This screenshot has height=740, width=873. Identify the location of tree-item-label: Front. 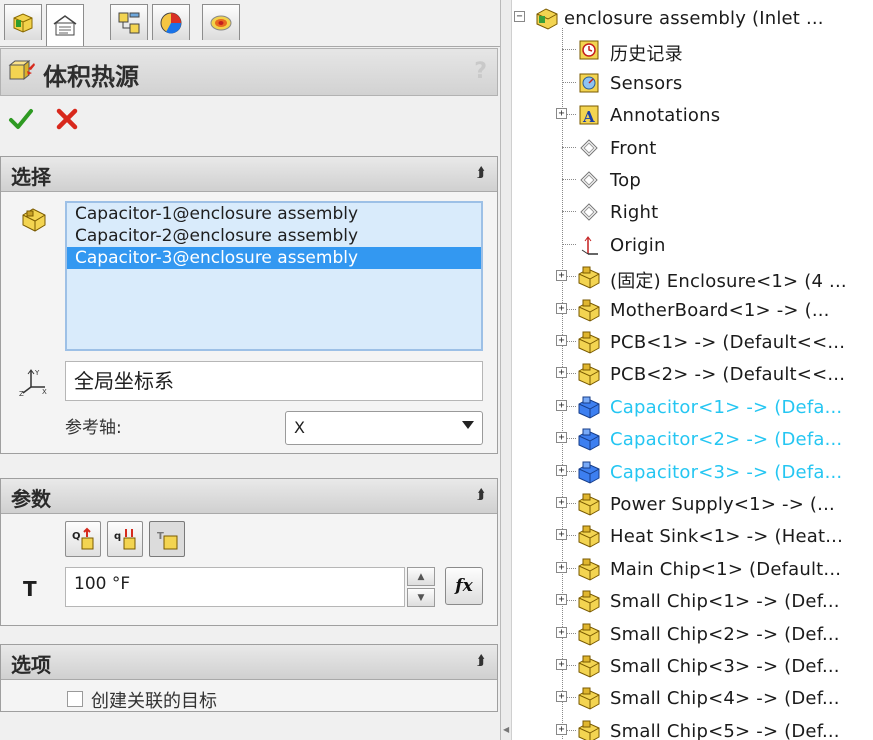
(633, 148).